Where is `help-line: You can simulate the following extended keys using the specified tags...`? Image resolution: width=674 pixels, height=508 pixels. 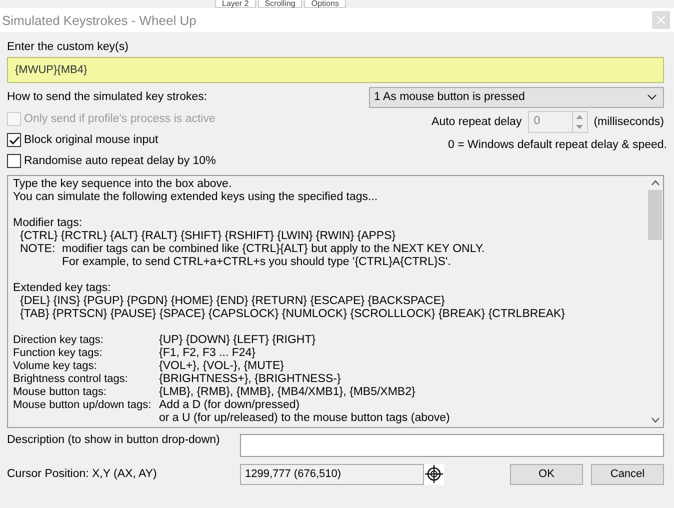 help-line: You can simulate the following extended keys using the specified tags... is located at coordinates (195, 197).